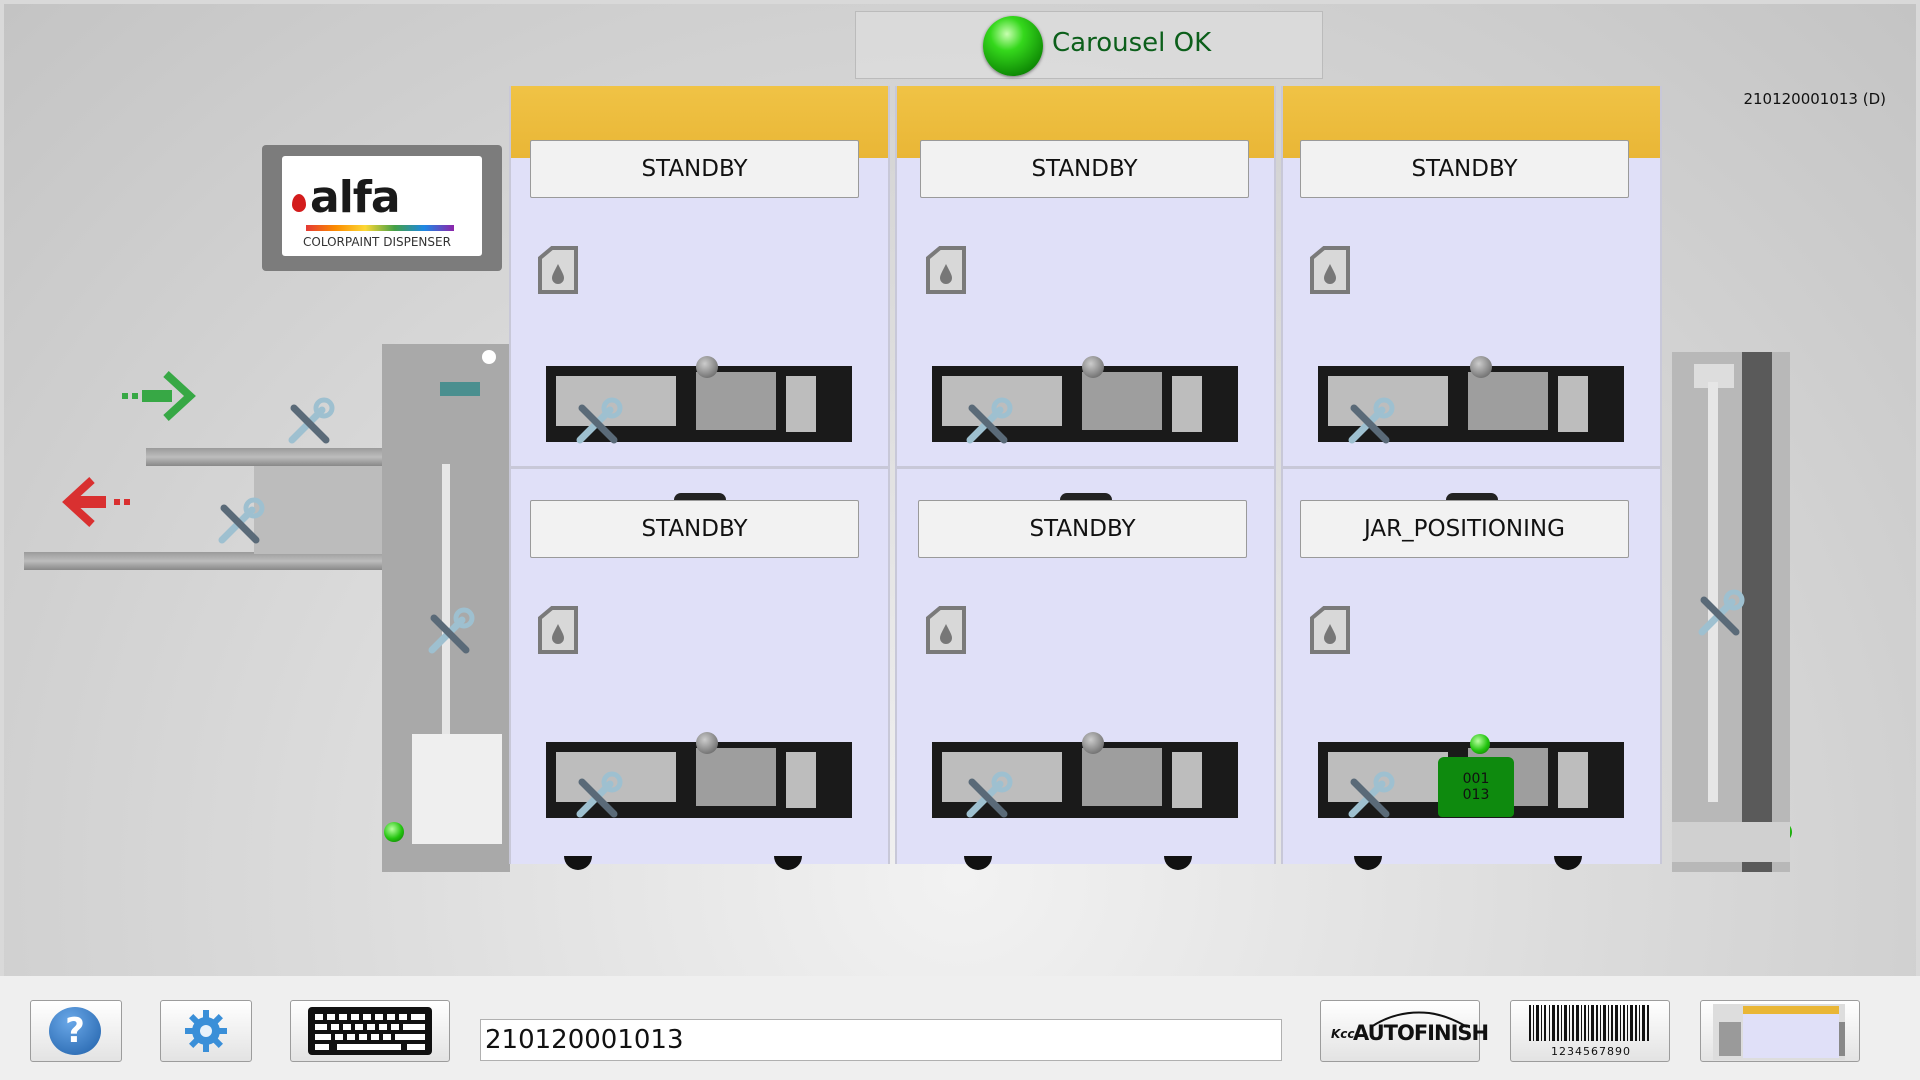 Image resolution: width=1920 pixels, height=1080 pixels. Describe the element at coordinates (299, 203) in the screenshot. I see `logo-drop-icon` at that location.